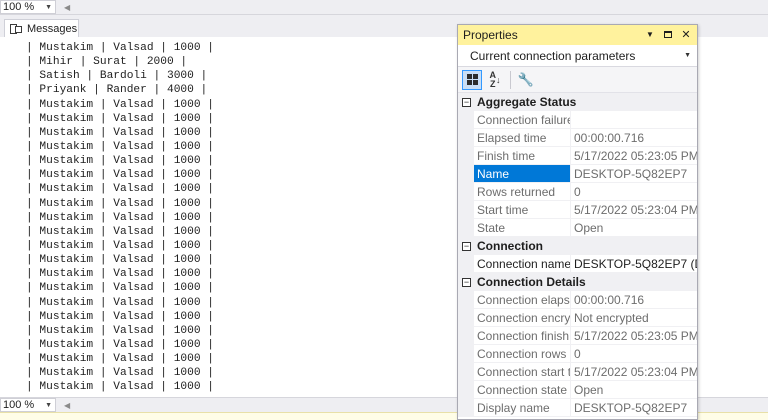 The width and height of the screenshot is (768, 420). I want to click on property-row: Elapsed time 00:00:00.716, so click(577, 138).